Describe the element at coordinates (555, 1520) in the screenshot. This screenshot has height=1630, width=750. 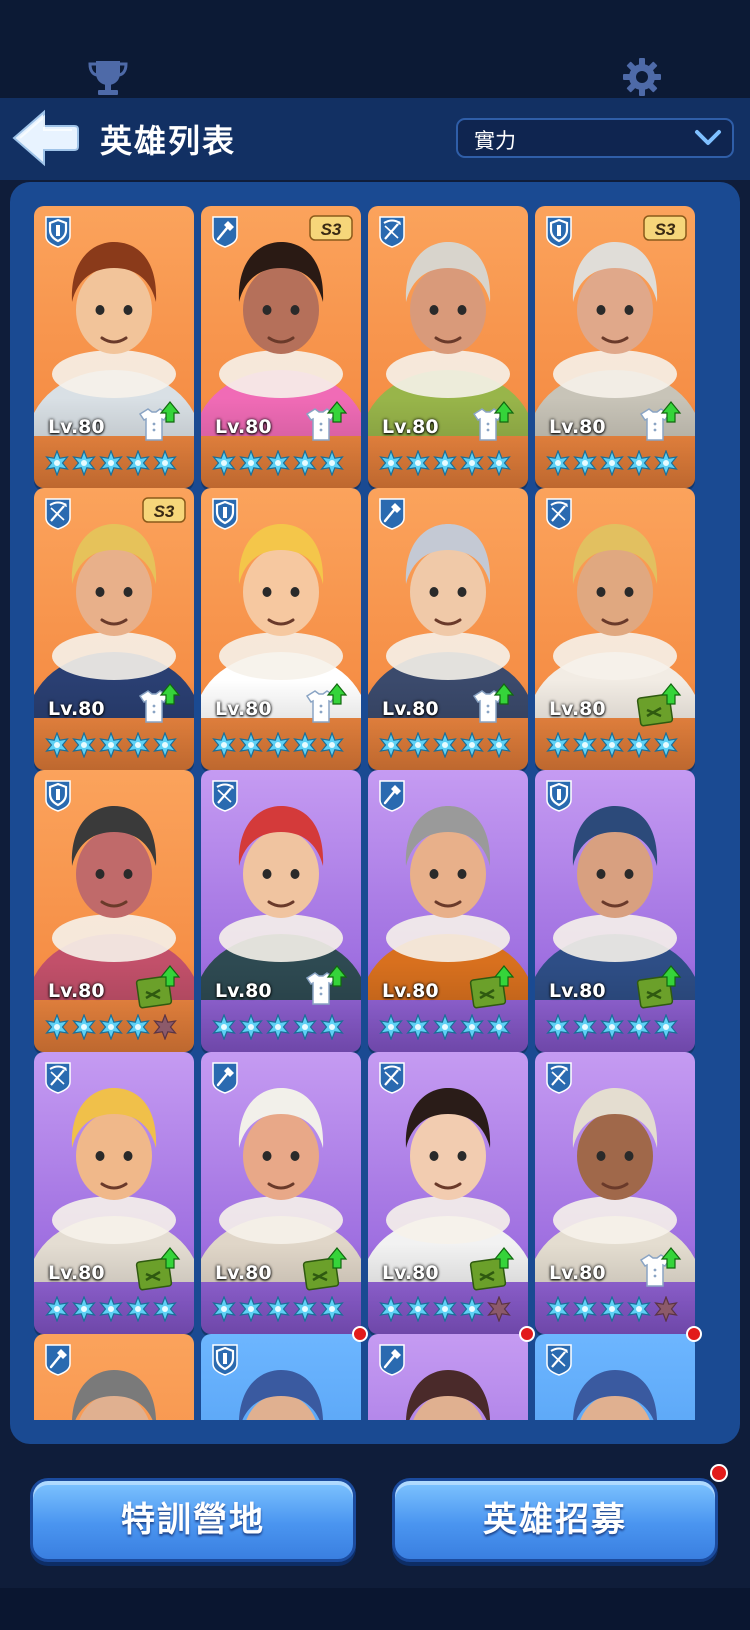
I see `hero-recruit-button: 英雄招募` at that location.